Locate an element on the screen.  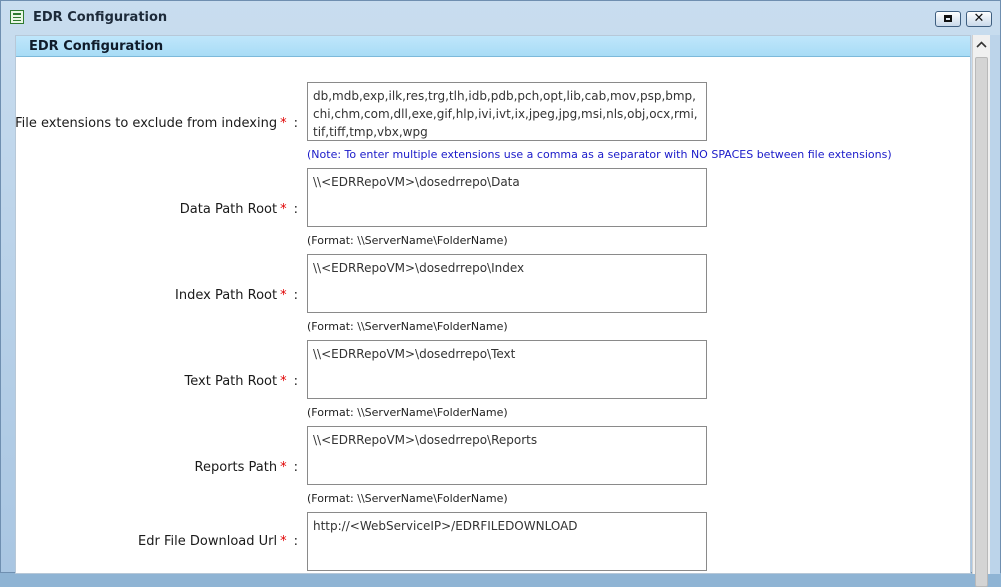
index-path-root-label-text: Index Path Root is located at coordinates (226, 295).